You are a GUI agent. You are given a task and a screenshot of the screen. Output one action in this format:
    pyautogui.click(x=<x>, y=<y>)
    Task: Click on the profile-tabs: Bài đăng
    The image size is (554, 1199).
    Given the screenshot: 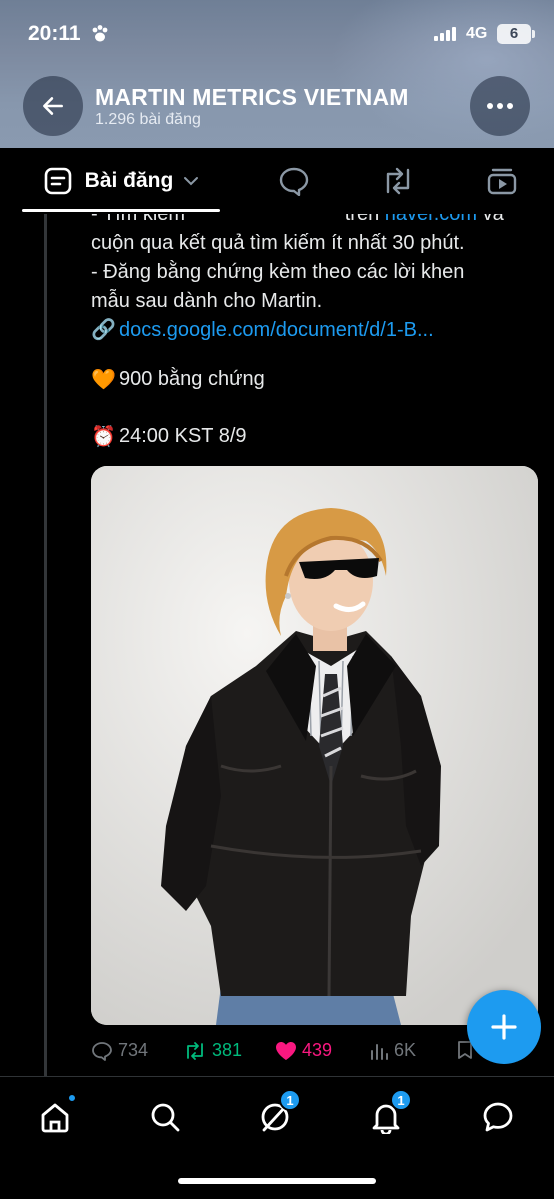 What is the action you would take?
    pyautogui.click(x=277, y=181)
    